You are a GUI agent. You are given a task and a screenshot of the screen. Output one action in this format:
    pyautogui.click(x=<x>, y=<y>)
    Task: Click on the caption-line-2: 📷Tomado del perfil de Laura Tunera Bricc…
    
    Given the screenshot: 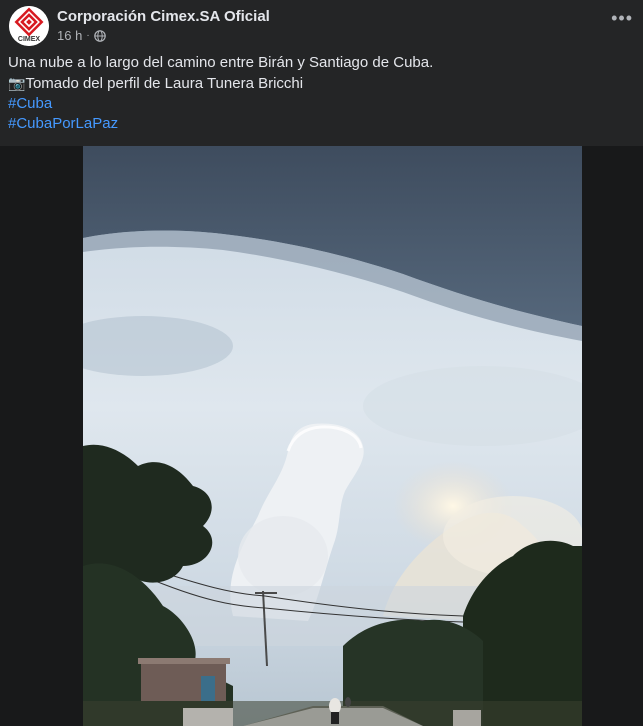 What is the action you would take?
    pyautogui.click(x=318, y=83)
    